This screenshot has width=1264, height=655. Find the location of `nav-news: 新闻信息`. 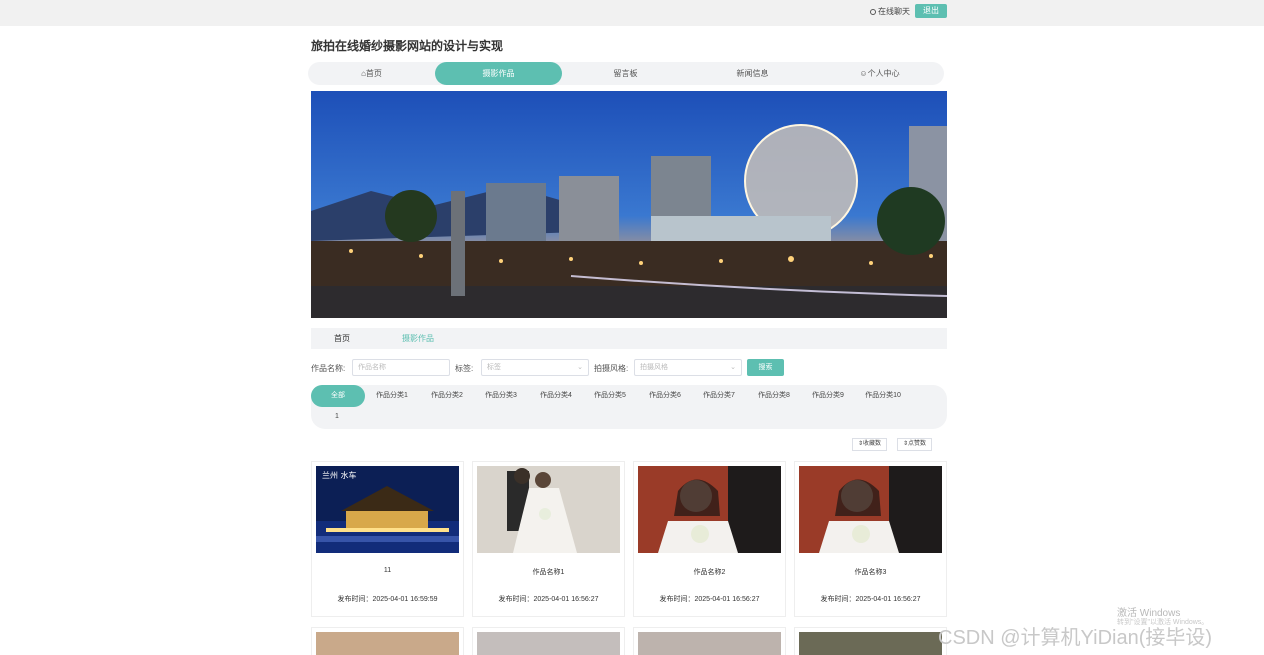

nav-news: 新闻信息 is located at coordinates (752, 73).